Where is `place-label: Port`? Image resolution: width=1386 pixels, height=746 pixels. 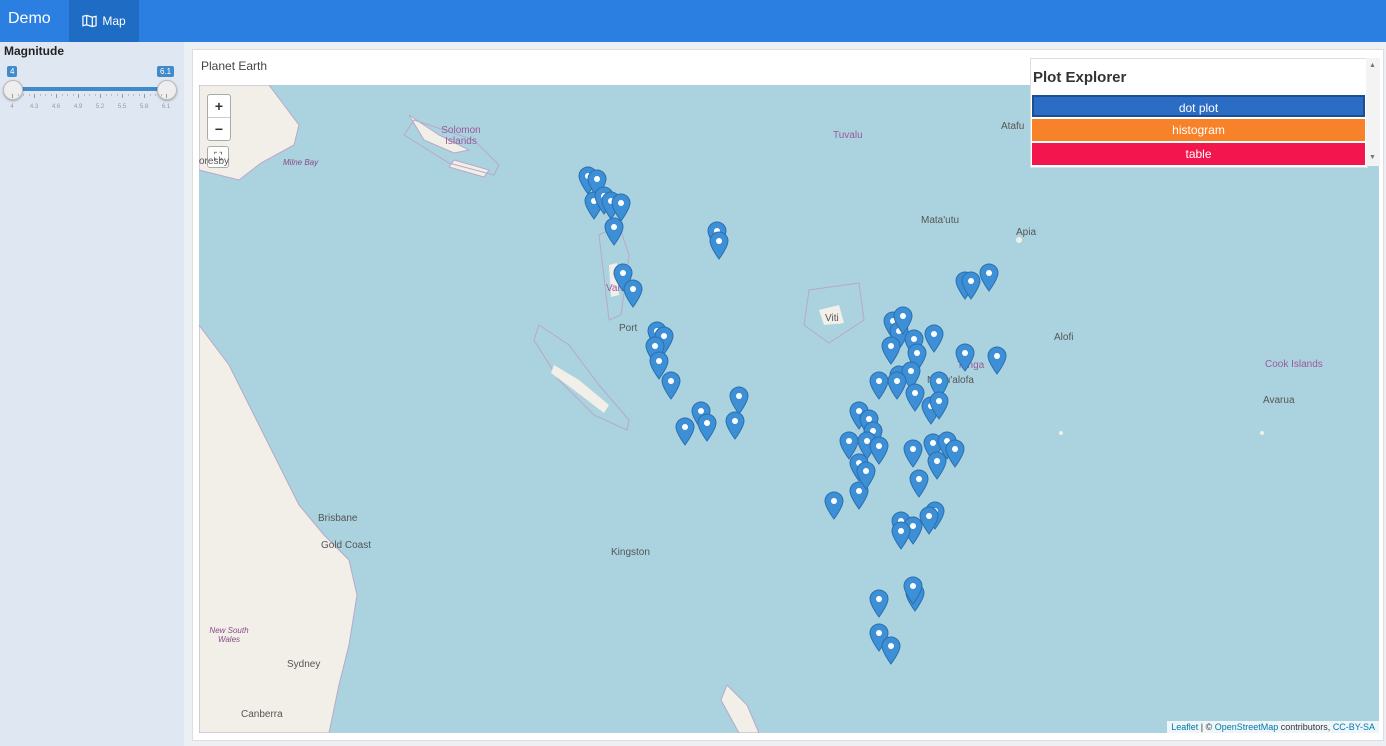
place-label: Port is located at coordinates (628, 328).